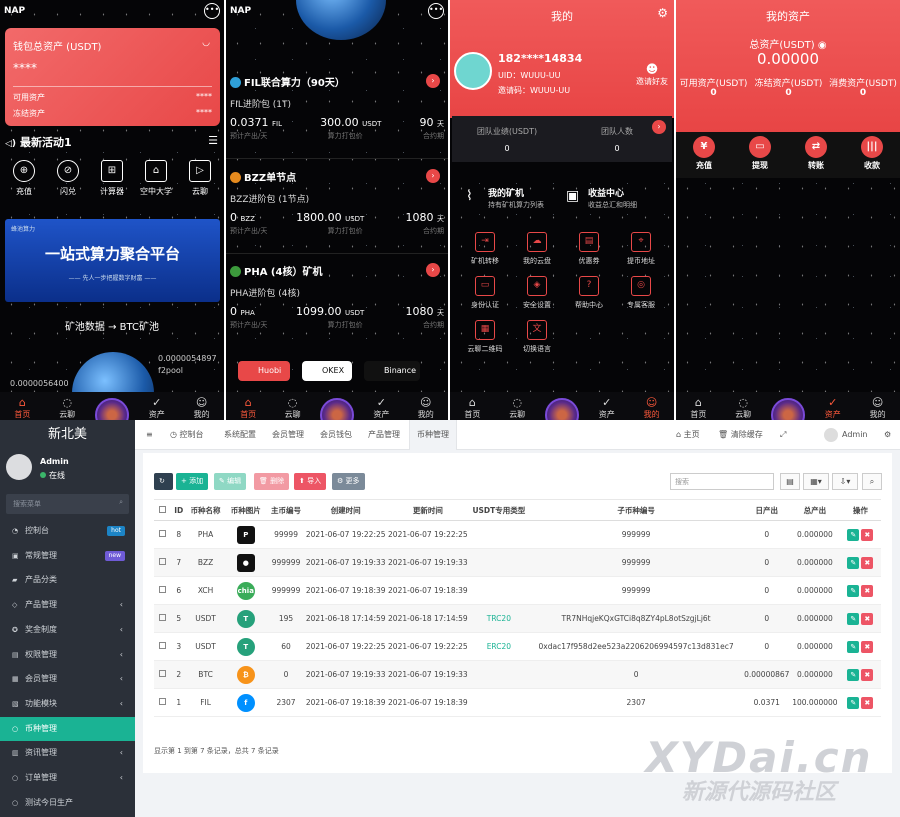 The width and height of the screenshot is (900, 817). What do you see at coordinates (740, 435) in the screenshot?
I see `clear-cache-link: 🗑 清除缓存` at bounding box center [740, 435].